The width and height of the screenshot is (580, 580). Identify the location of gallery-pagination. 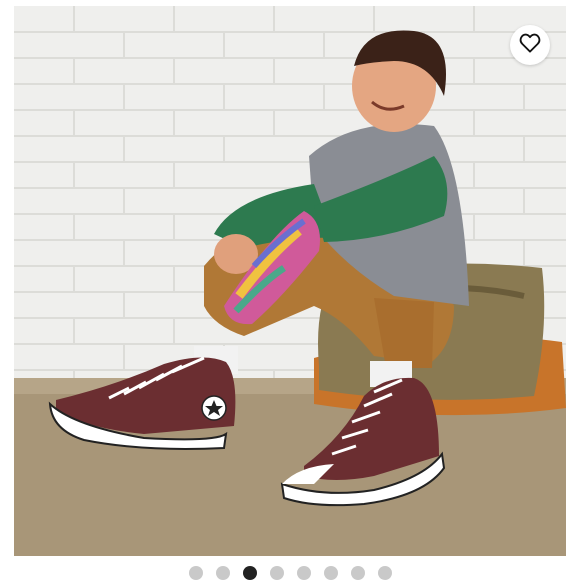
(290, 573).